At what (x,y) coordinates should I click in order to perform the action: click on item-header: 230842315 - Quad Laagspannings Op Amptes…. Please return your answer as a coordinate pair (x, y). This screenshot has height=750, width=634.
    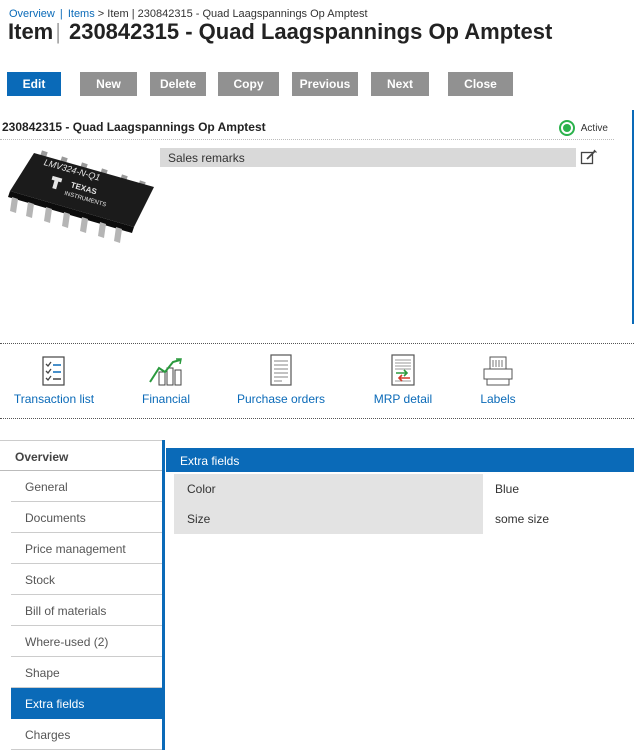
    Looking at the image, I should click on (307, 129).